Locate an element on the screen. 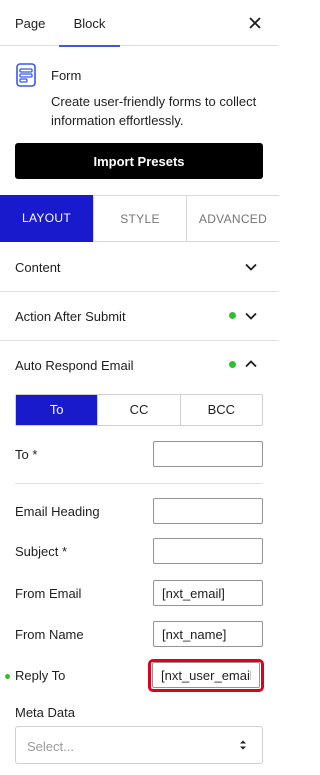 The image size is (320, 775). email-heading-input is located at coordinates (208, 511).